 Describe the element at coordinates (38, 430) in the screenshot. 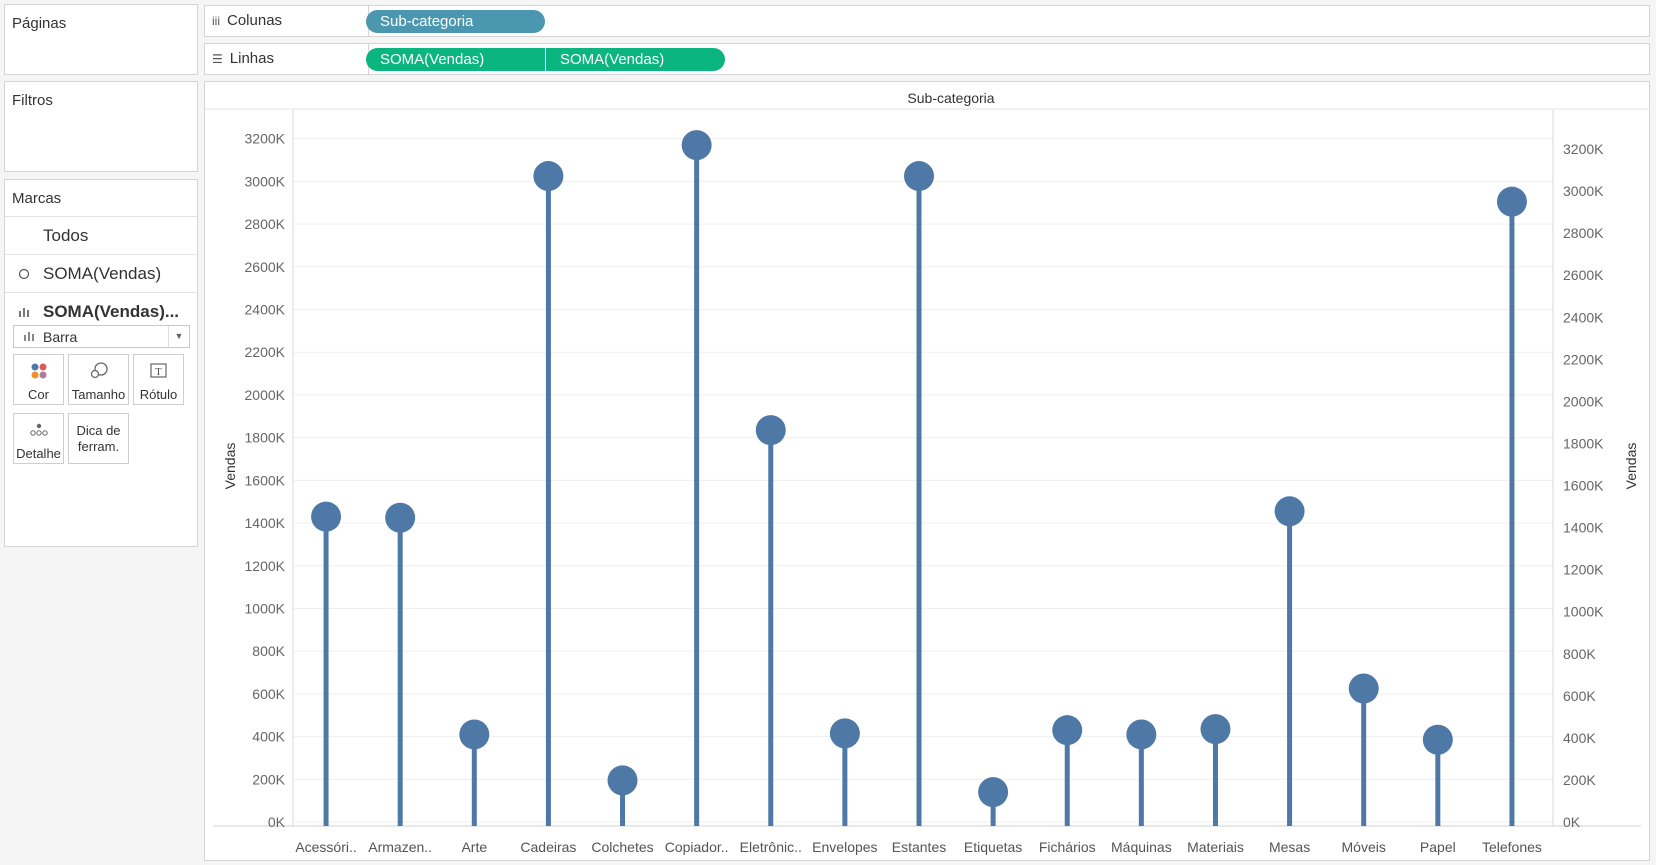

I see `detail-dots-icon` at that location.